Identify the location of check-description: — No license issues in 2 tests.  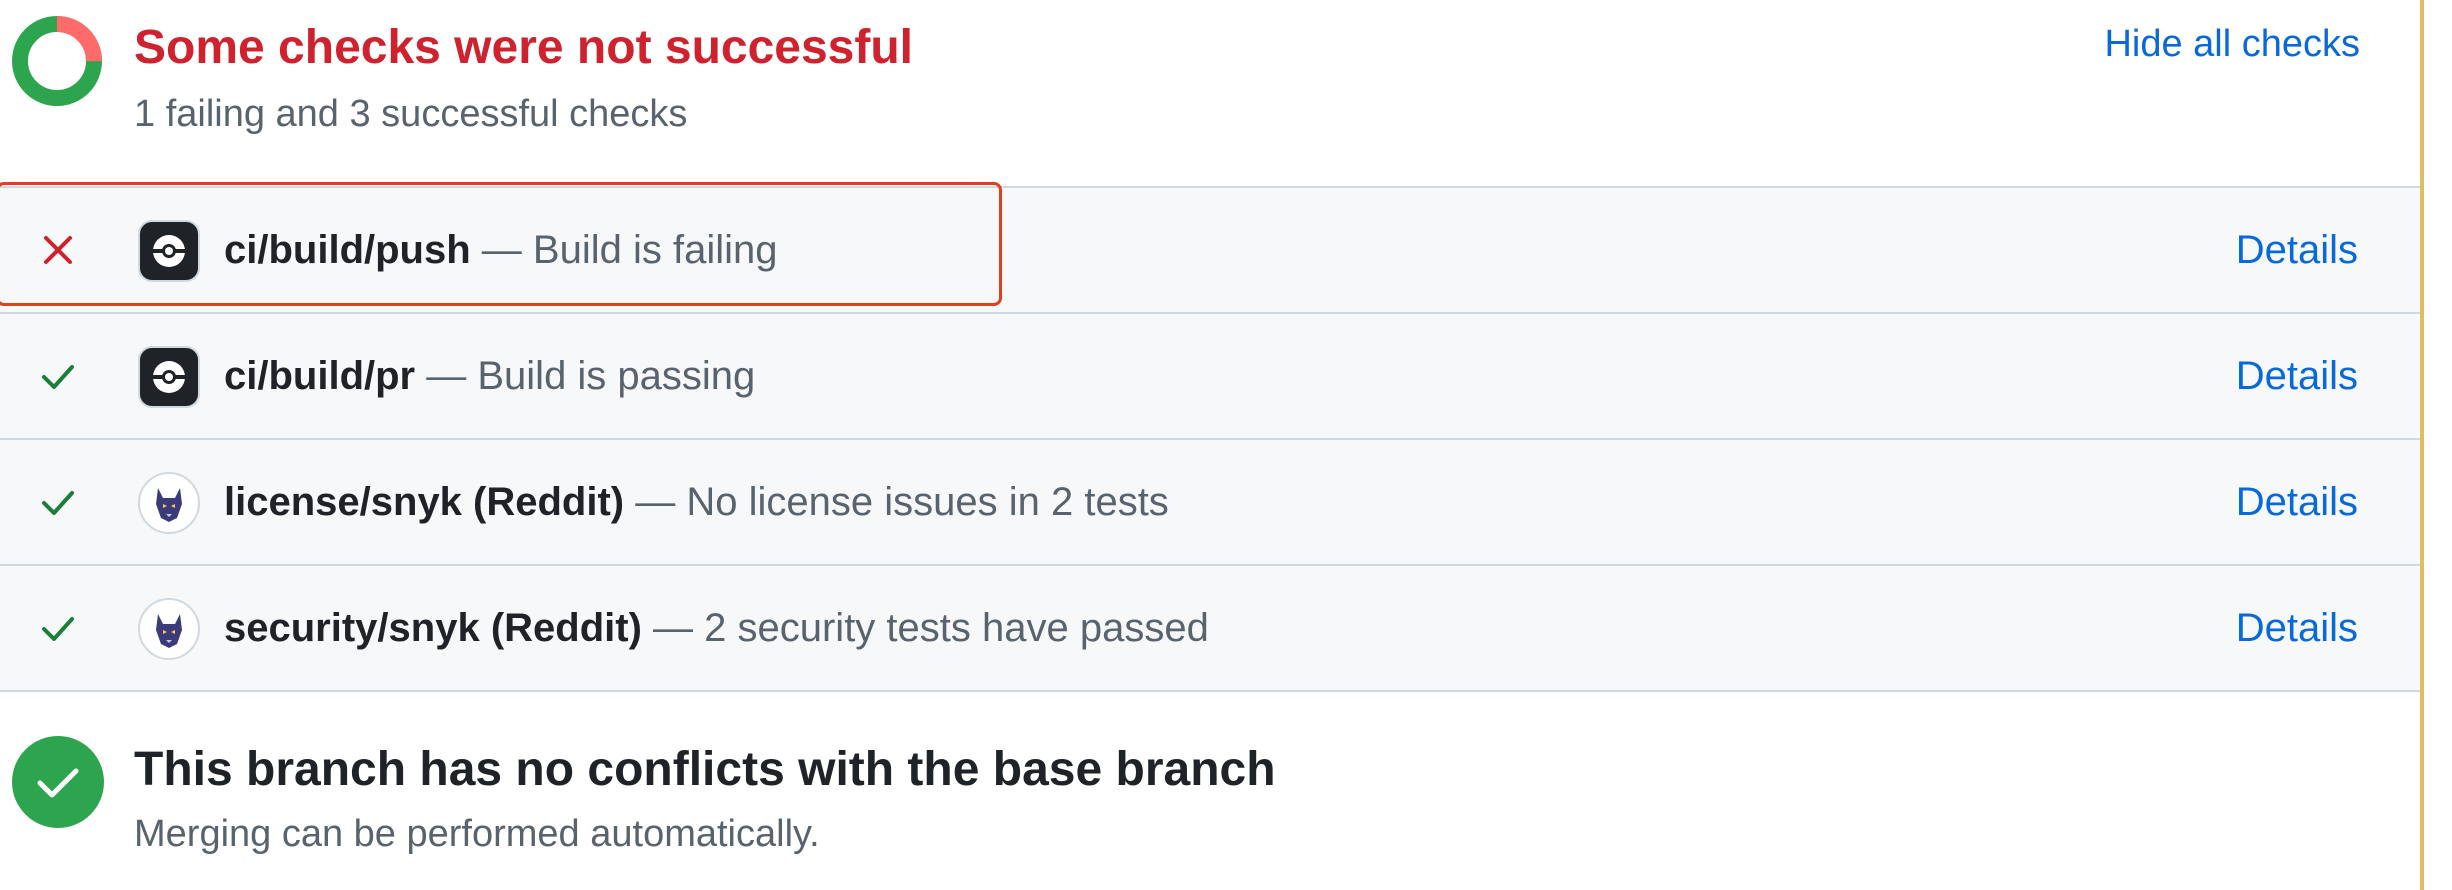
(902, 502).